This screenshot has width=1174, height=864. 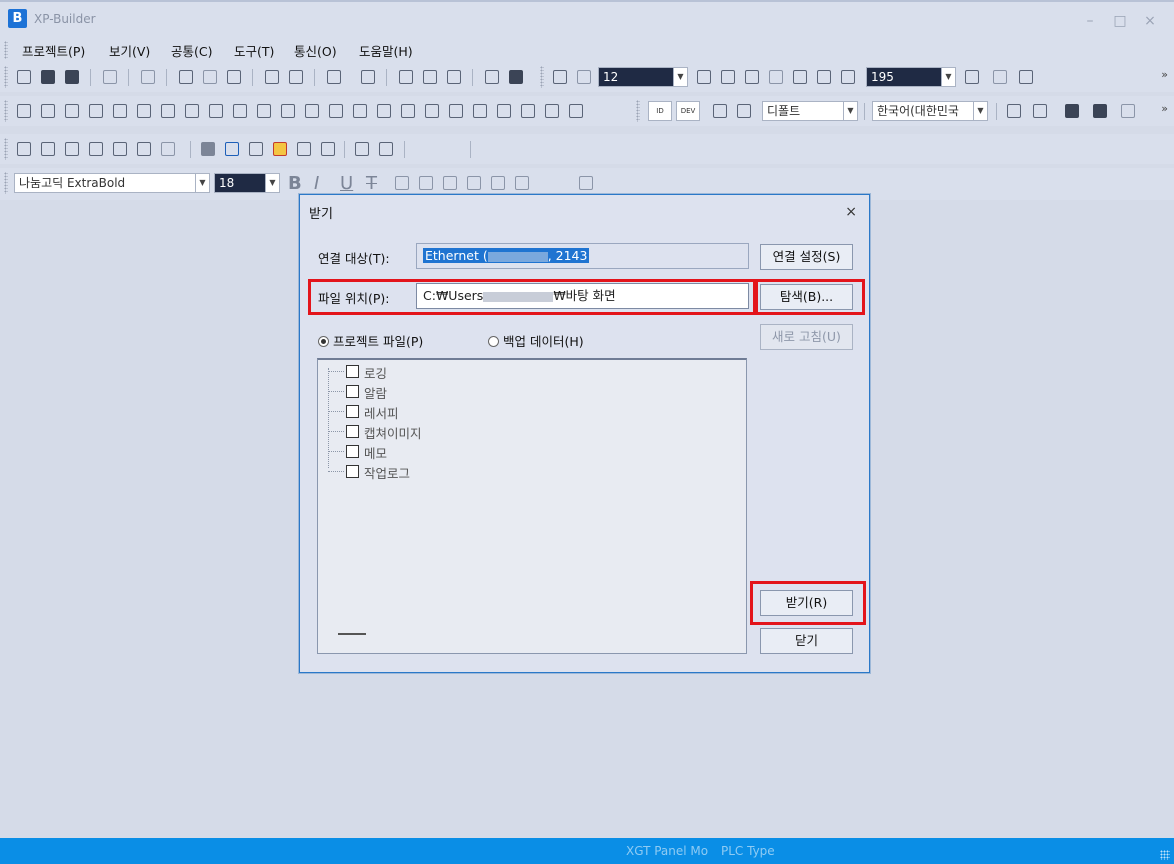 What do you see at coordinates (806, 257) in the screenshot?
I see `connection-settings-button: 연결 설정(S)` at bounding box center [806, 257].